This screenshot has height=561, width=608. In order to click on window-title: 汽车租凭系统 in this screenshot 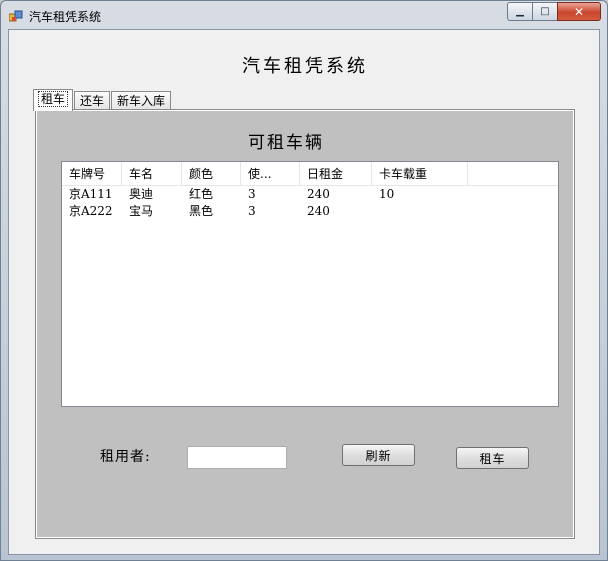, I will do `click(65, 17)`.